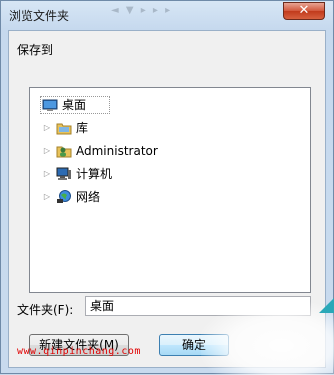  I want to click on background-toolbar-ghost: ◄ ▼ ▸ ▸ ▸, so click(142, 10).